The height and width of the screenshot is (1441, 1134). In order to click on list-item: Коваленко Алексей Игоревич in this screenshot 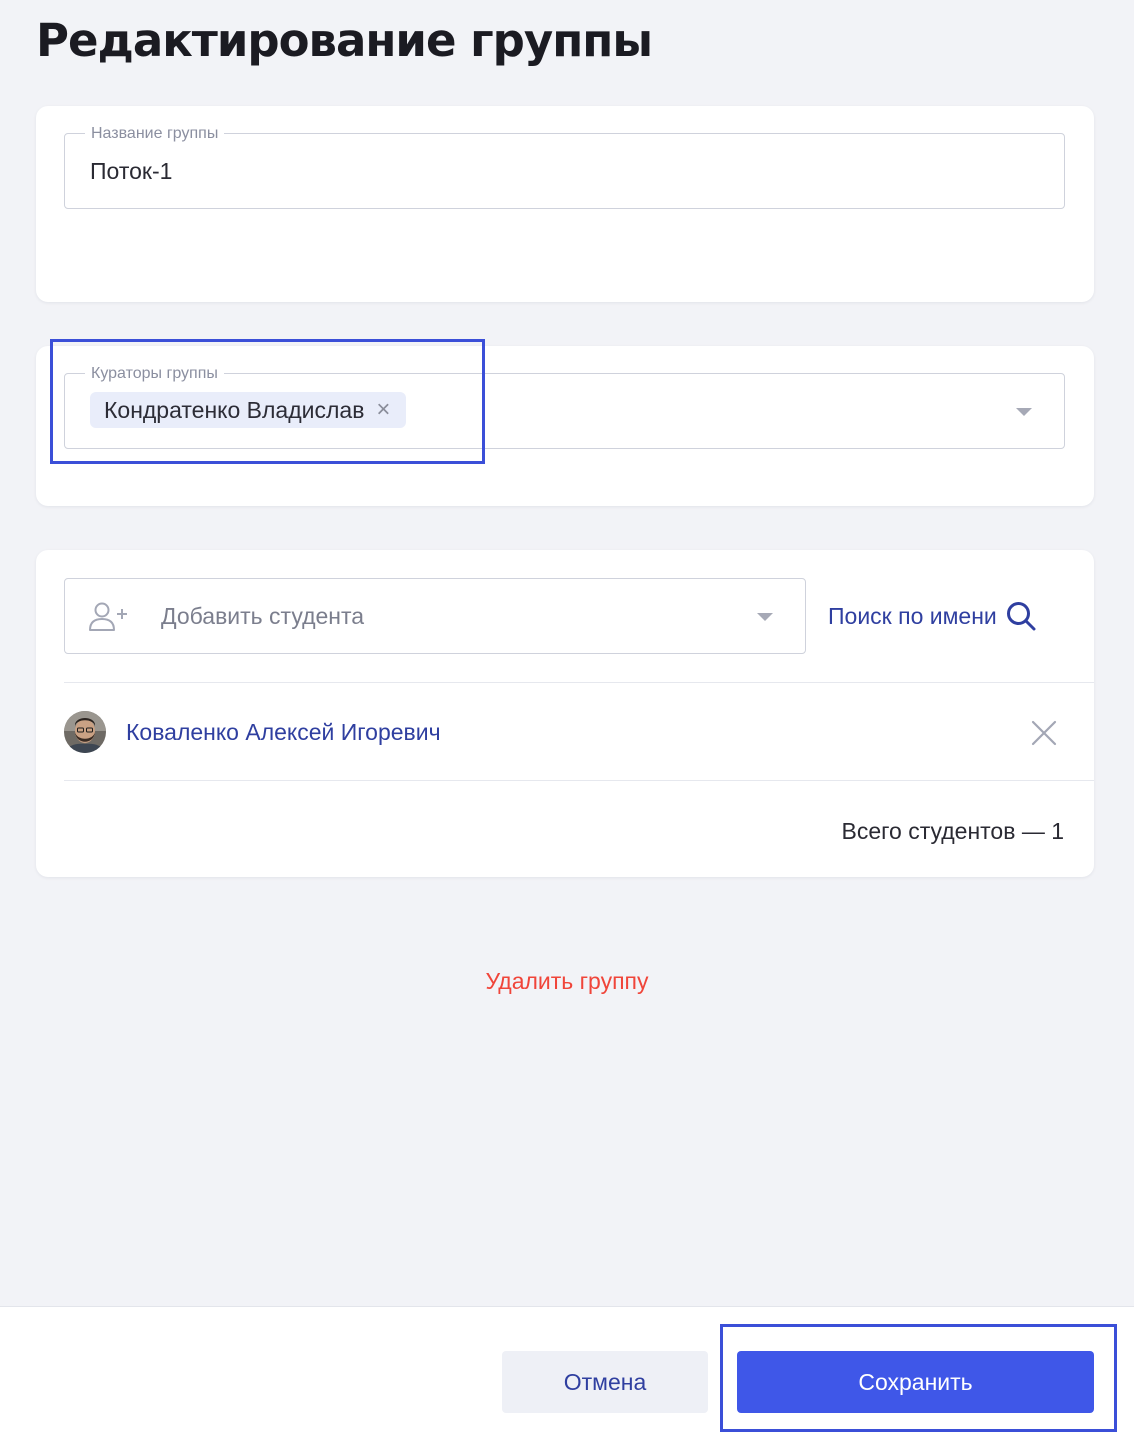, I will do `click(579, 731)`.